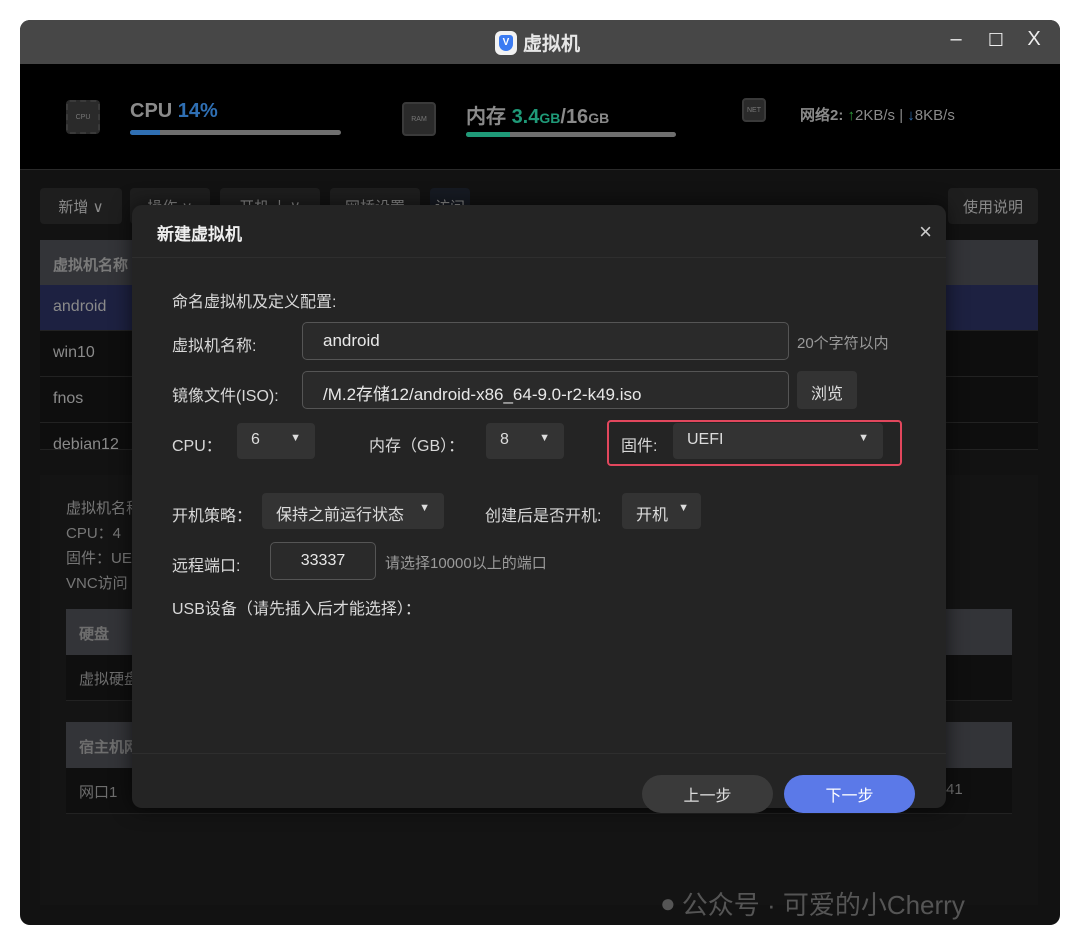  What do you see at coordinates (81, 206) in the screenshot?
I see `add-button: 新增 ∨` at bounding box center [81, 206].